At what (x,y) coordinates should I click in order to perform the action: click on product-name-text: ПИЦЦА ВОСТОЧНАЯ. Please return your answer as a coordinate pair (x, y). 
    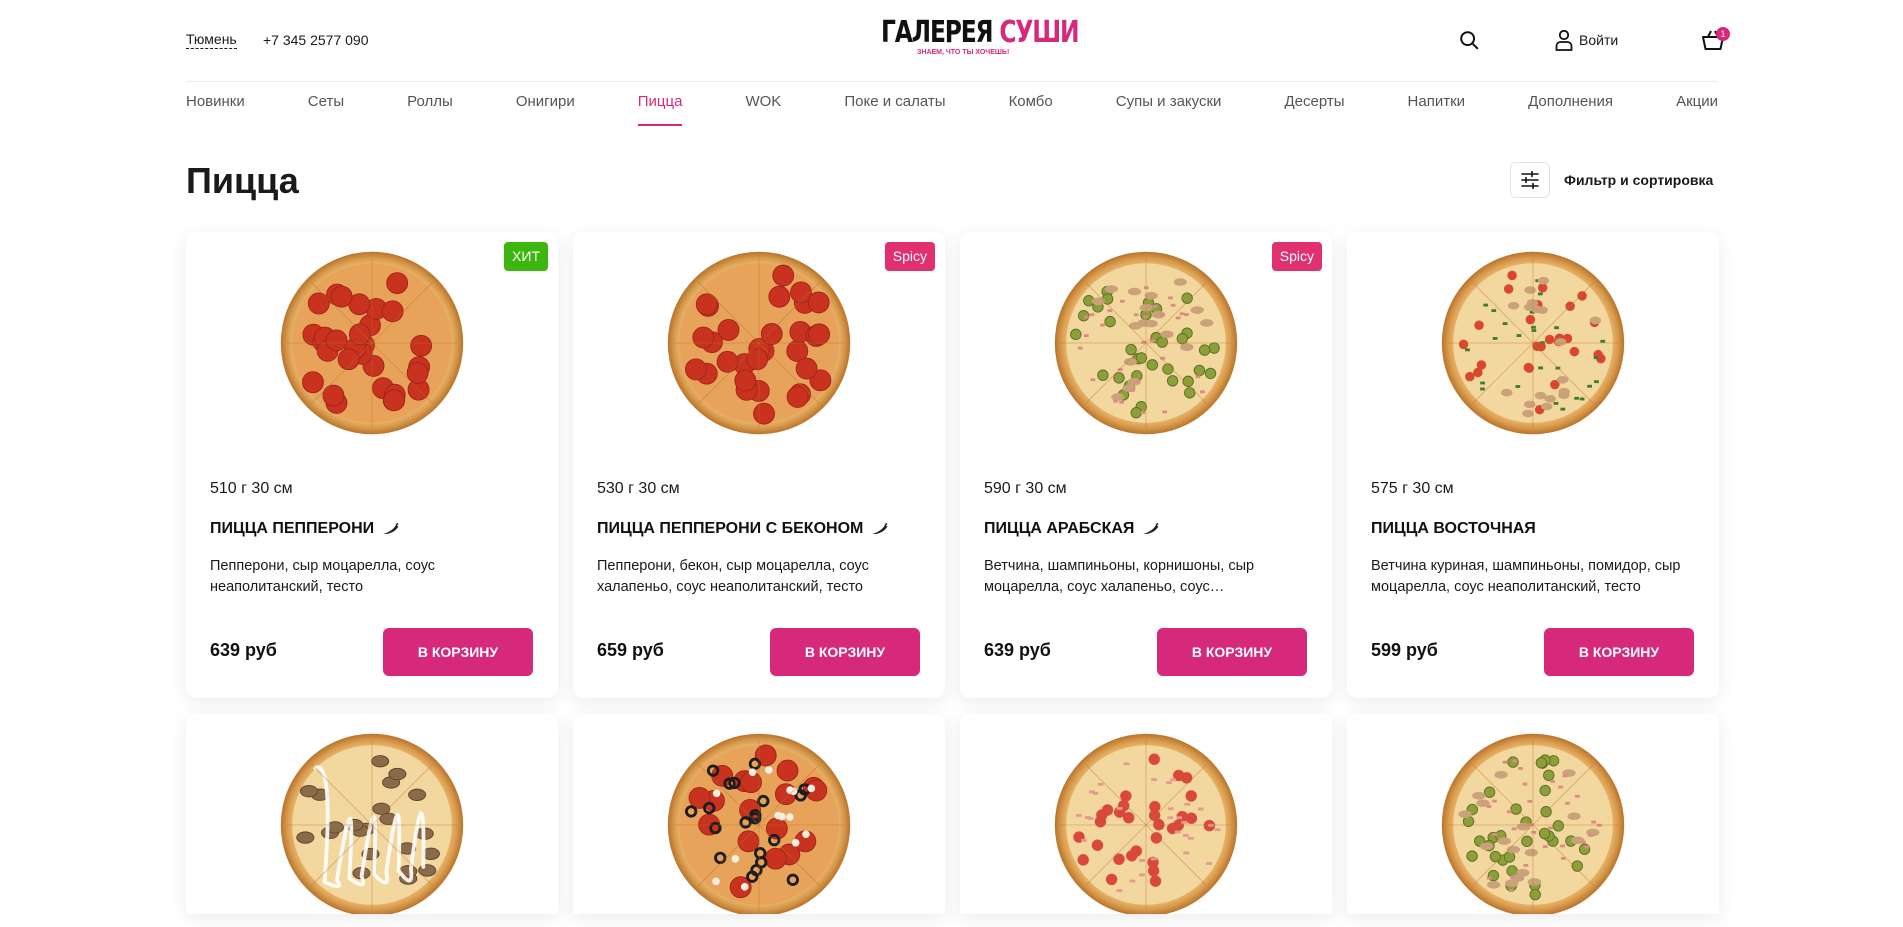
    Looking at the image, I should click on (1453, 528).